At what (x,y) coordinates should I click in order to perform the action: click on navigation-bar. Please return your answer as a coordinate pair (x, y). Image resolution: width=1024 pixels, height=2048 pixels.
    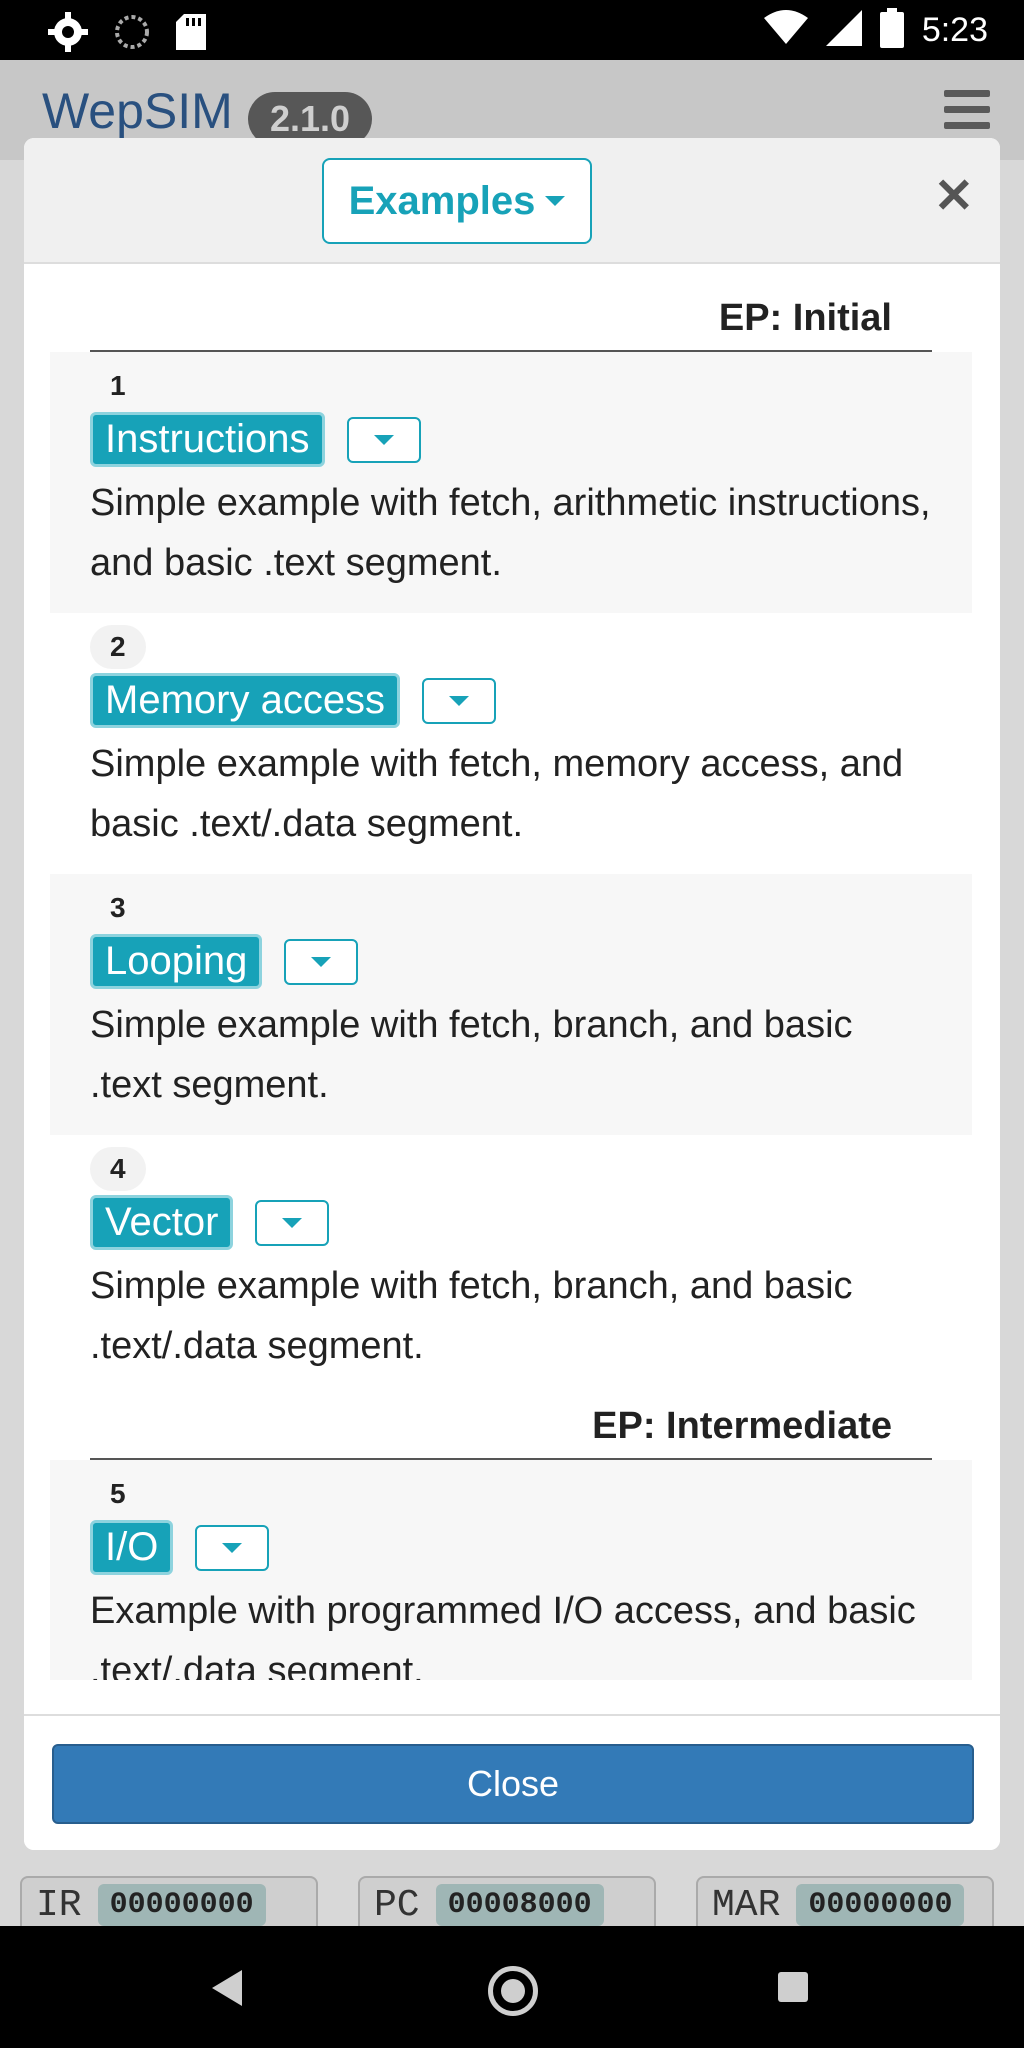
    Looking at the image, I should click on (512, 1987).